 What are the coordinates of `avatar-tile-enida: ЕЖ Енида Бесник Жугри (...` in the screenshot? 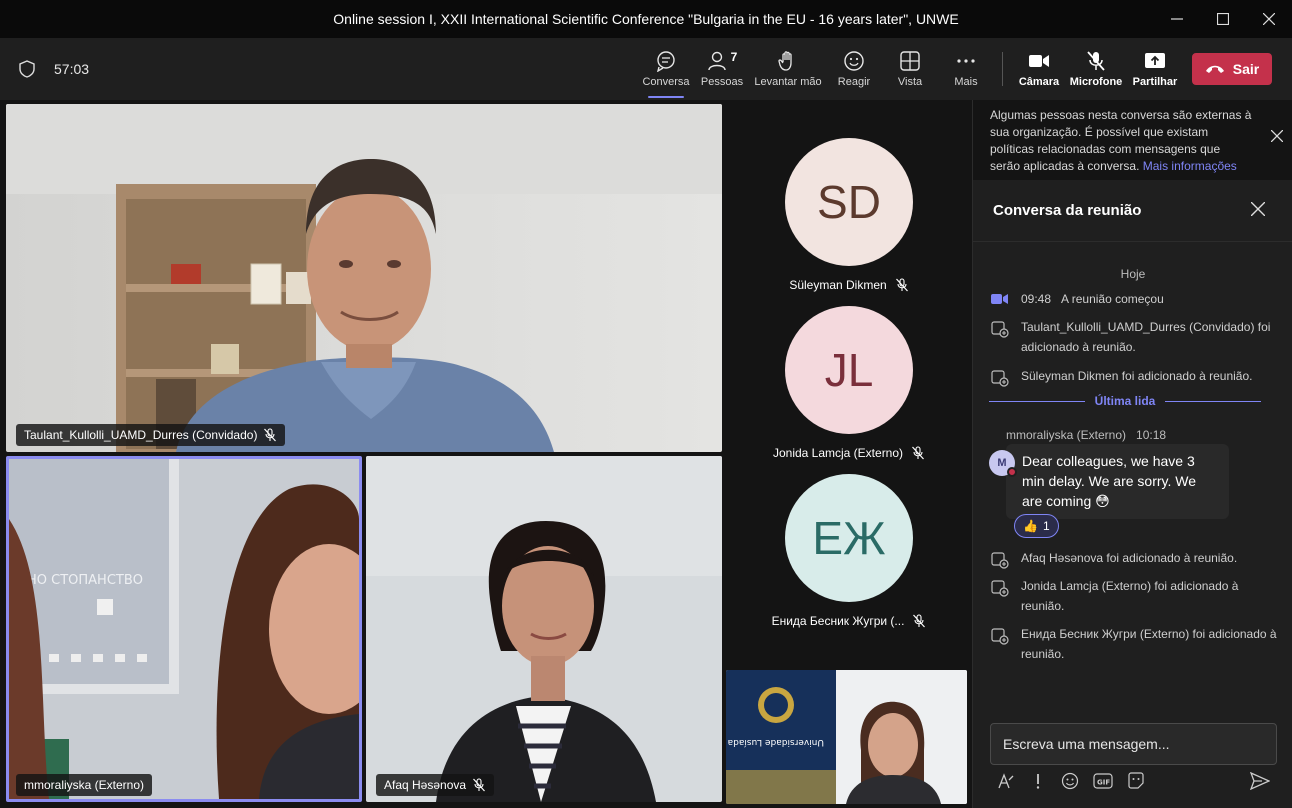 It's located at (849, 552).